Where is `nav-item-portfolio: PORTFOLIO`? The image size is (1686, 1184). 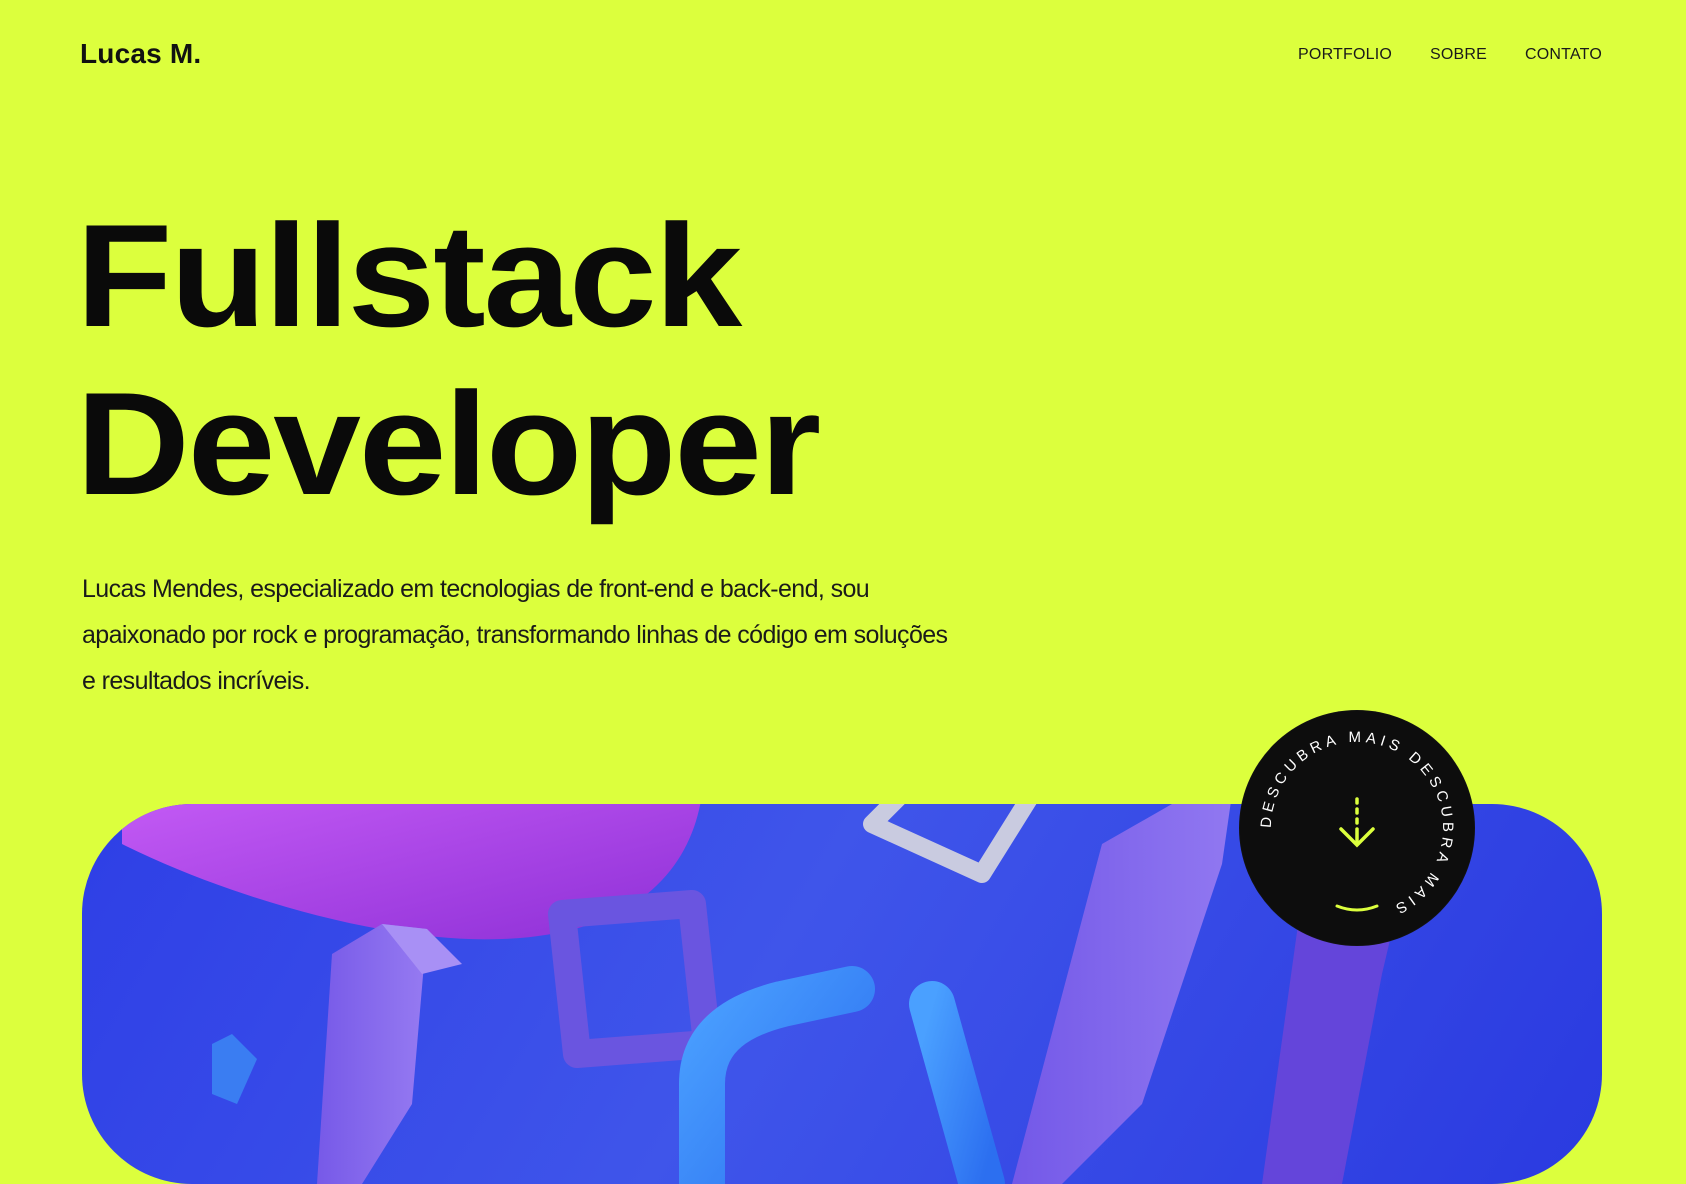 nav-item-portfolio: PORTFOLIO is located at coordinates (1345, 55).